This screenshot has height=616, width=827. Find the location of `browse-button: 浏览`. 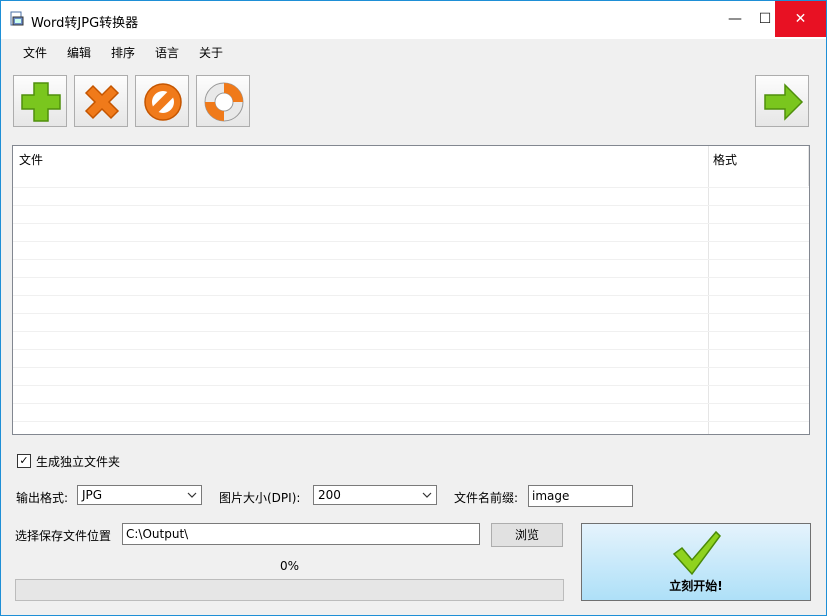

browse-button: 浏览 is located at coordinates (527, 535).